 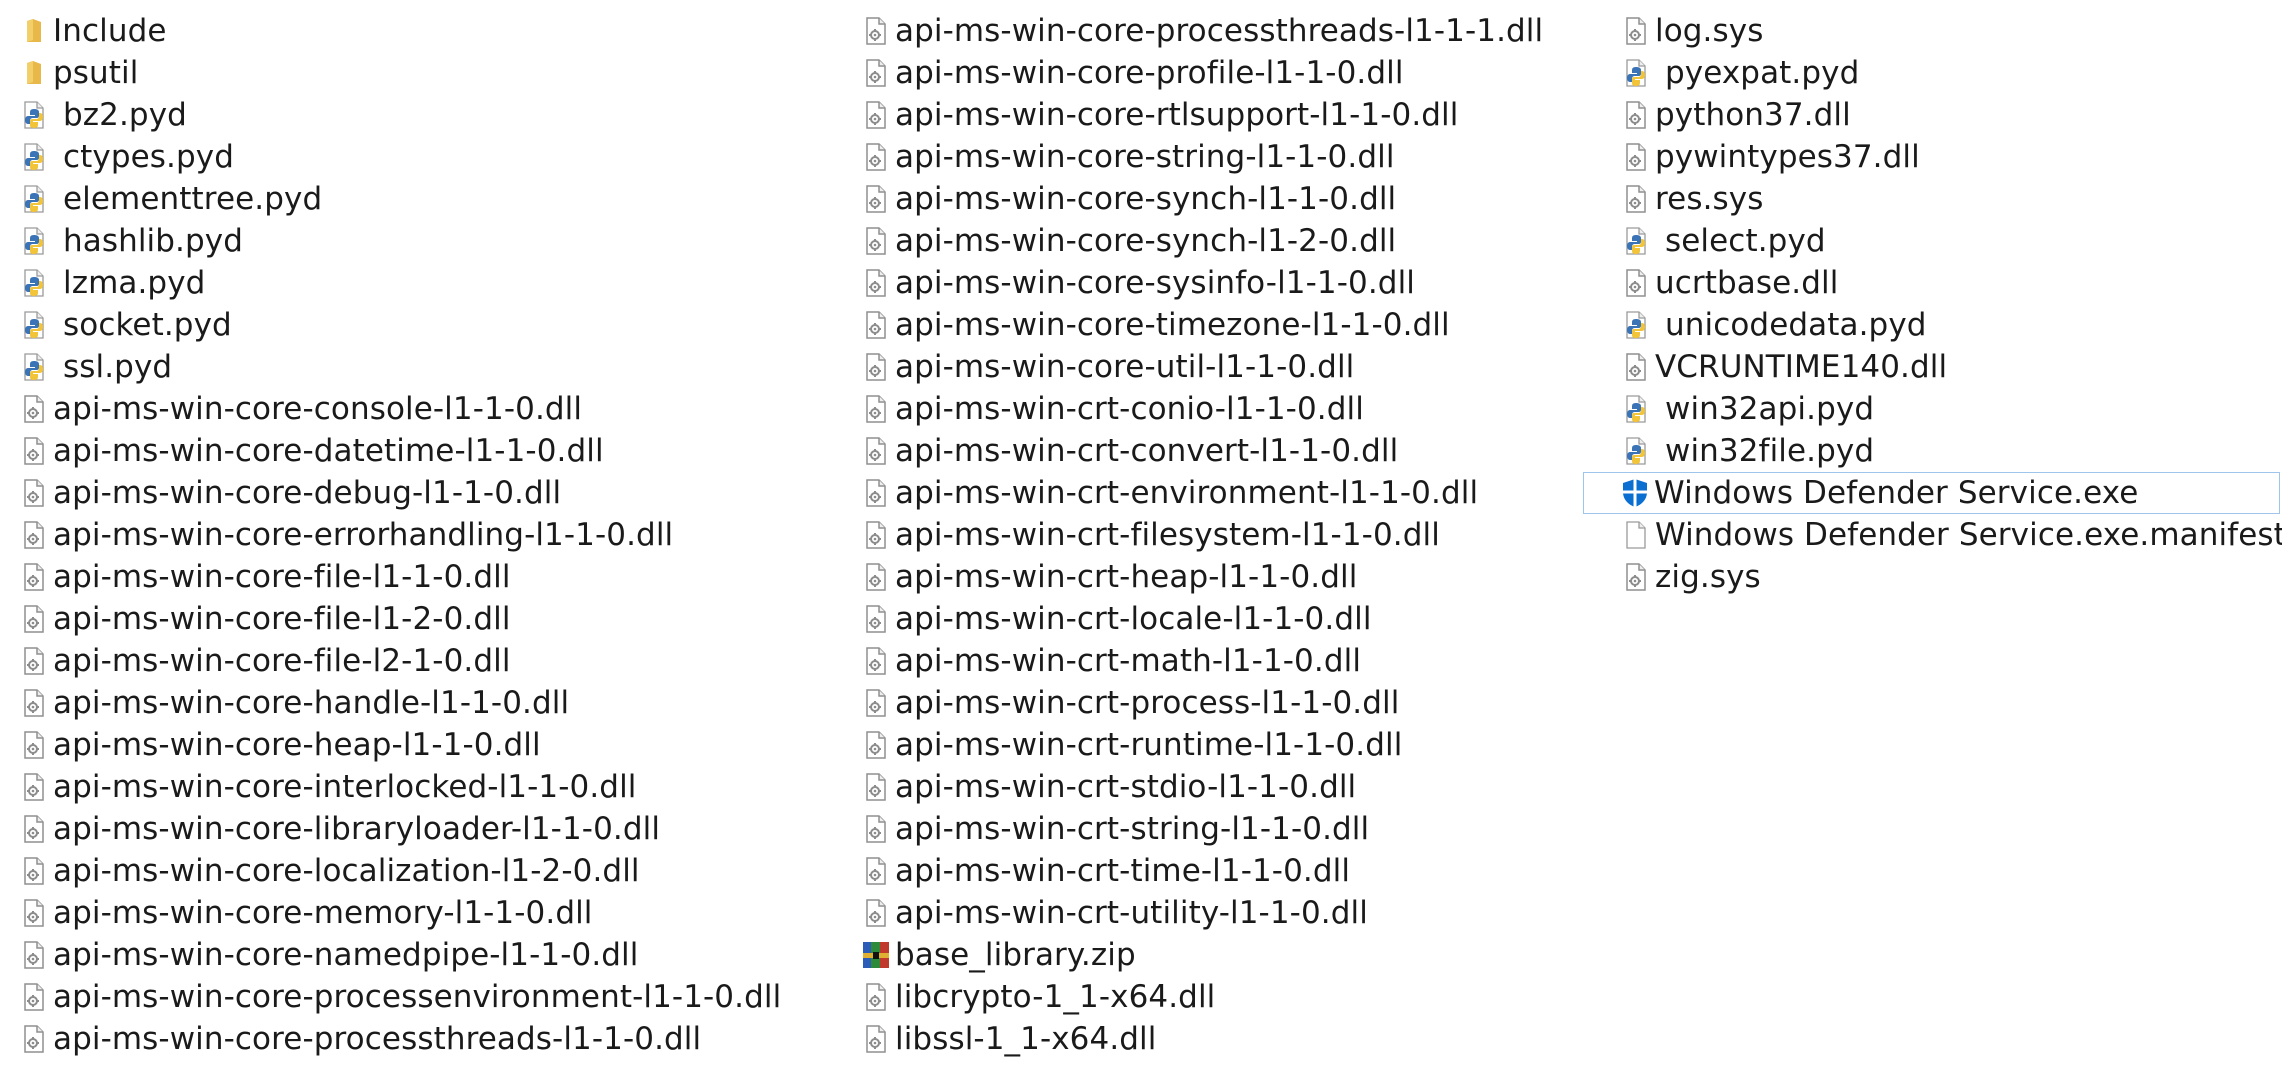 What do you see at coordinates (400, 157) in the screenshot?
I see `file-item-ctypes-pyd: ctypes.pyd` at bounding box center [400, 157].